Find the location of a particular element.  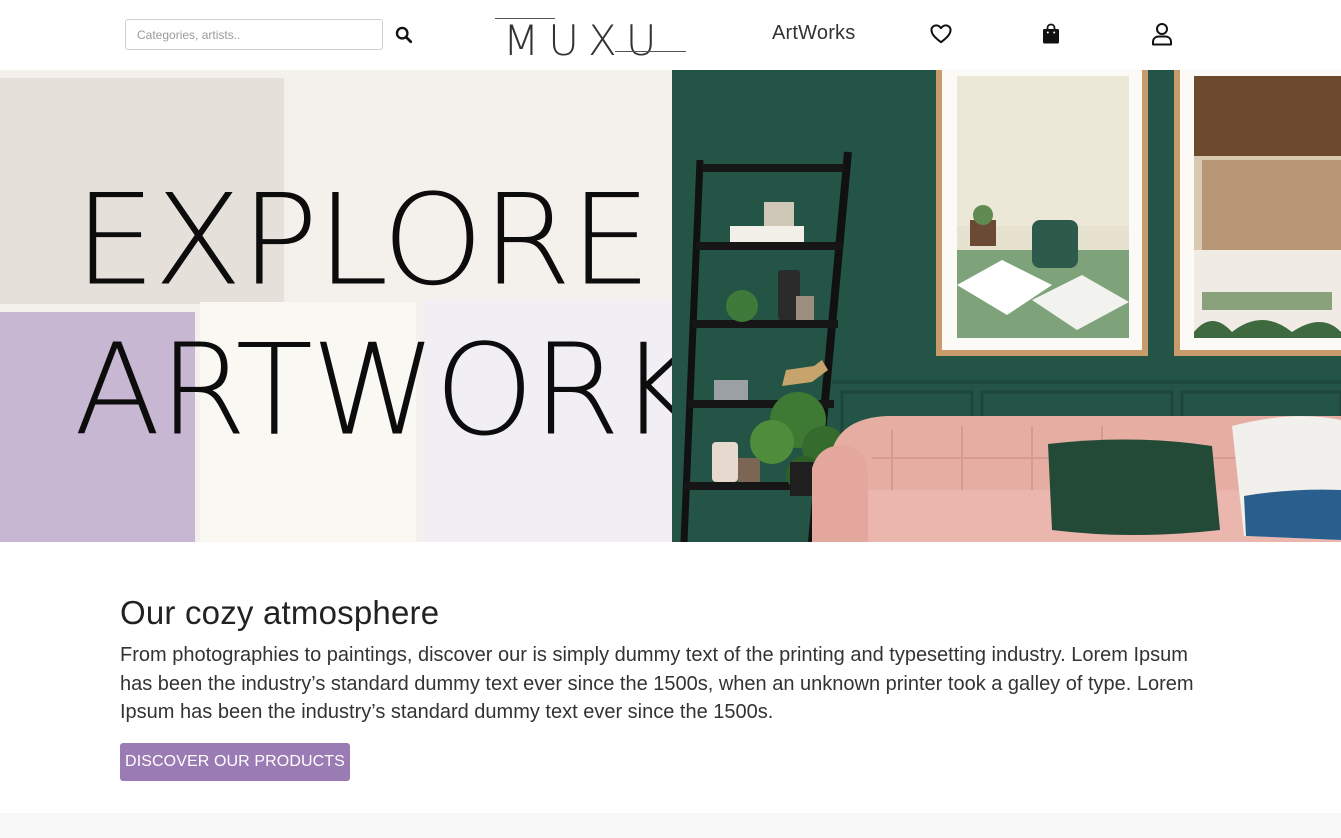

search-input is located at coordinates (254, 34).